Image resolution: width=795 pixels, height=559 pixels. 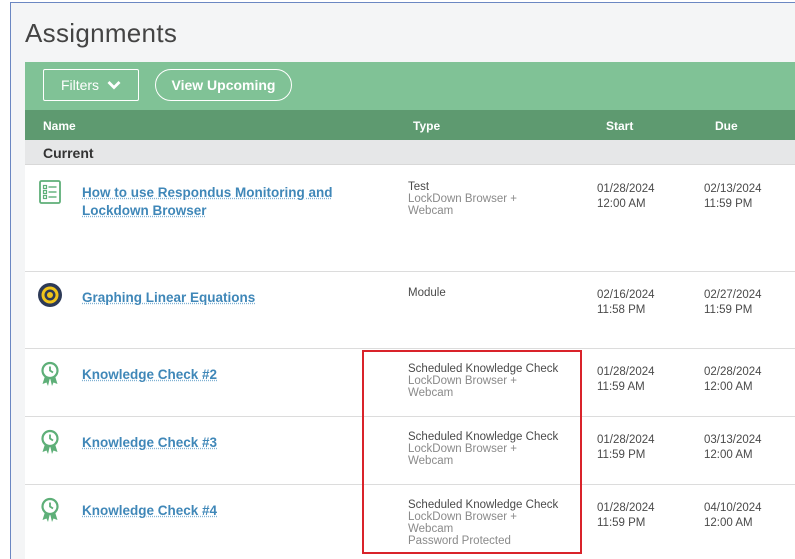 What do you see at coordinates (59, 126) in the screenshot?
I see `column-header-name: Name` at bounding box center [59, 126].